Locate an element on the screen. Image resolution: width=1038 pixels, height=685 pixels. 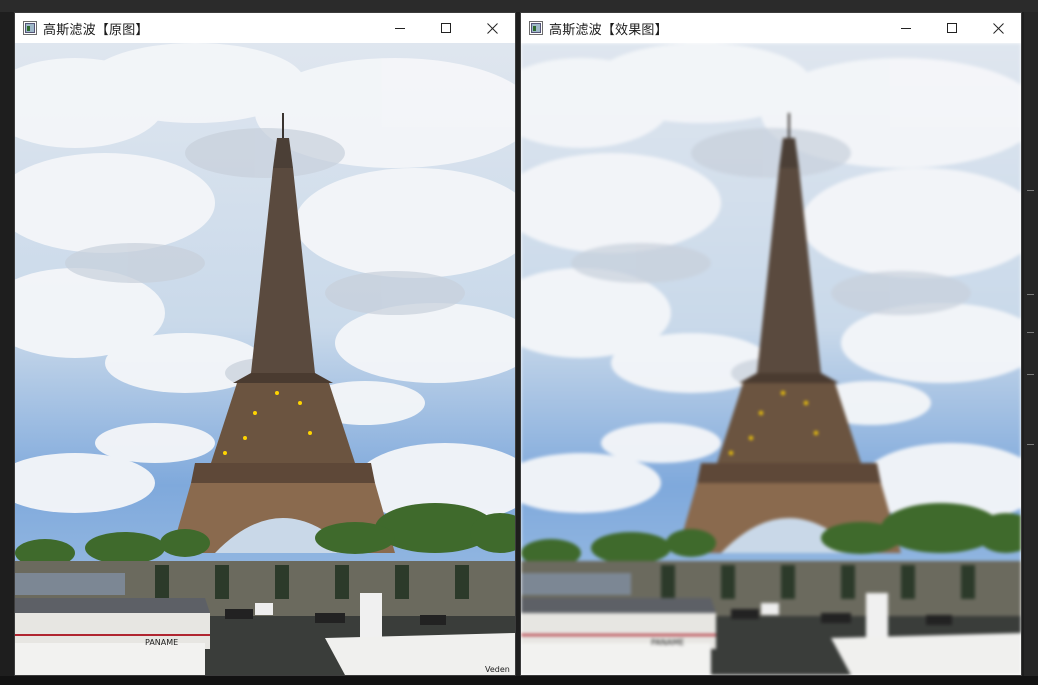
background-app-edge is located at coordinates (1031, 348).